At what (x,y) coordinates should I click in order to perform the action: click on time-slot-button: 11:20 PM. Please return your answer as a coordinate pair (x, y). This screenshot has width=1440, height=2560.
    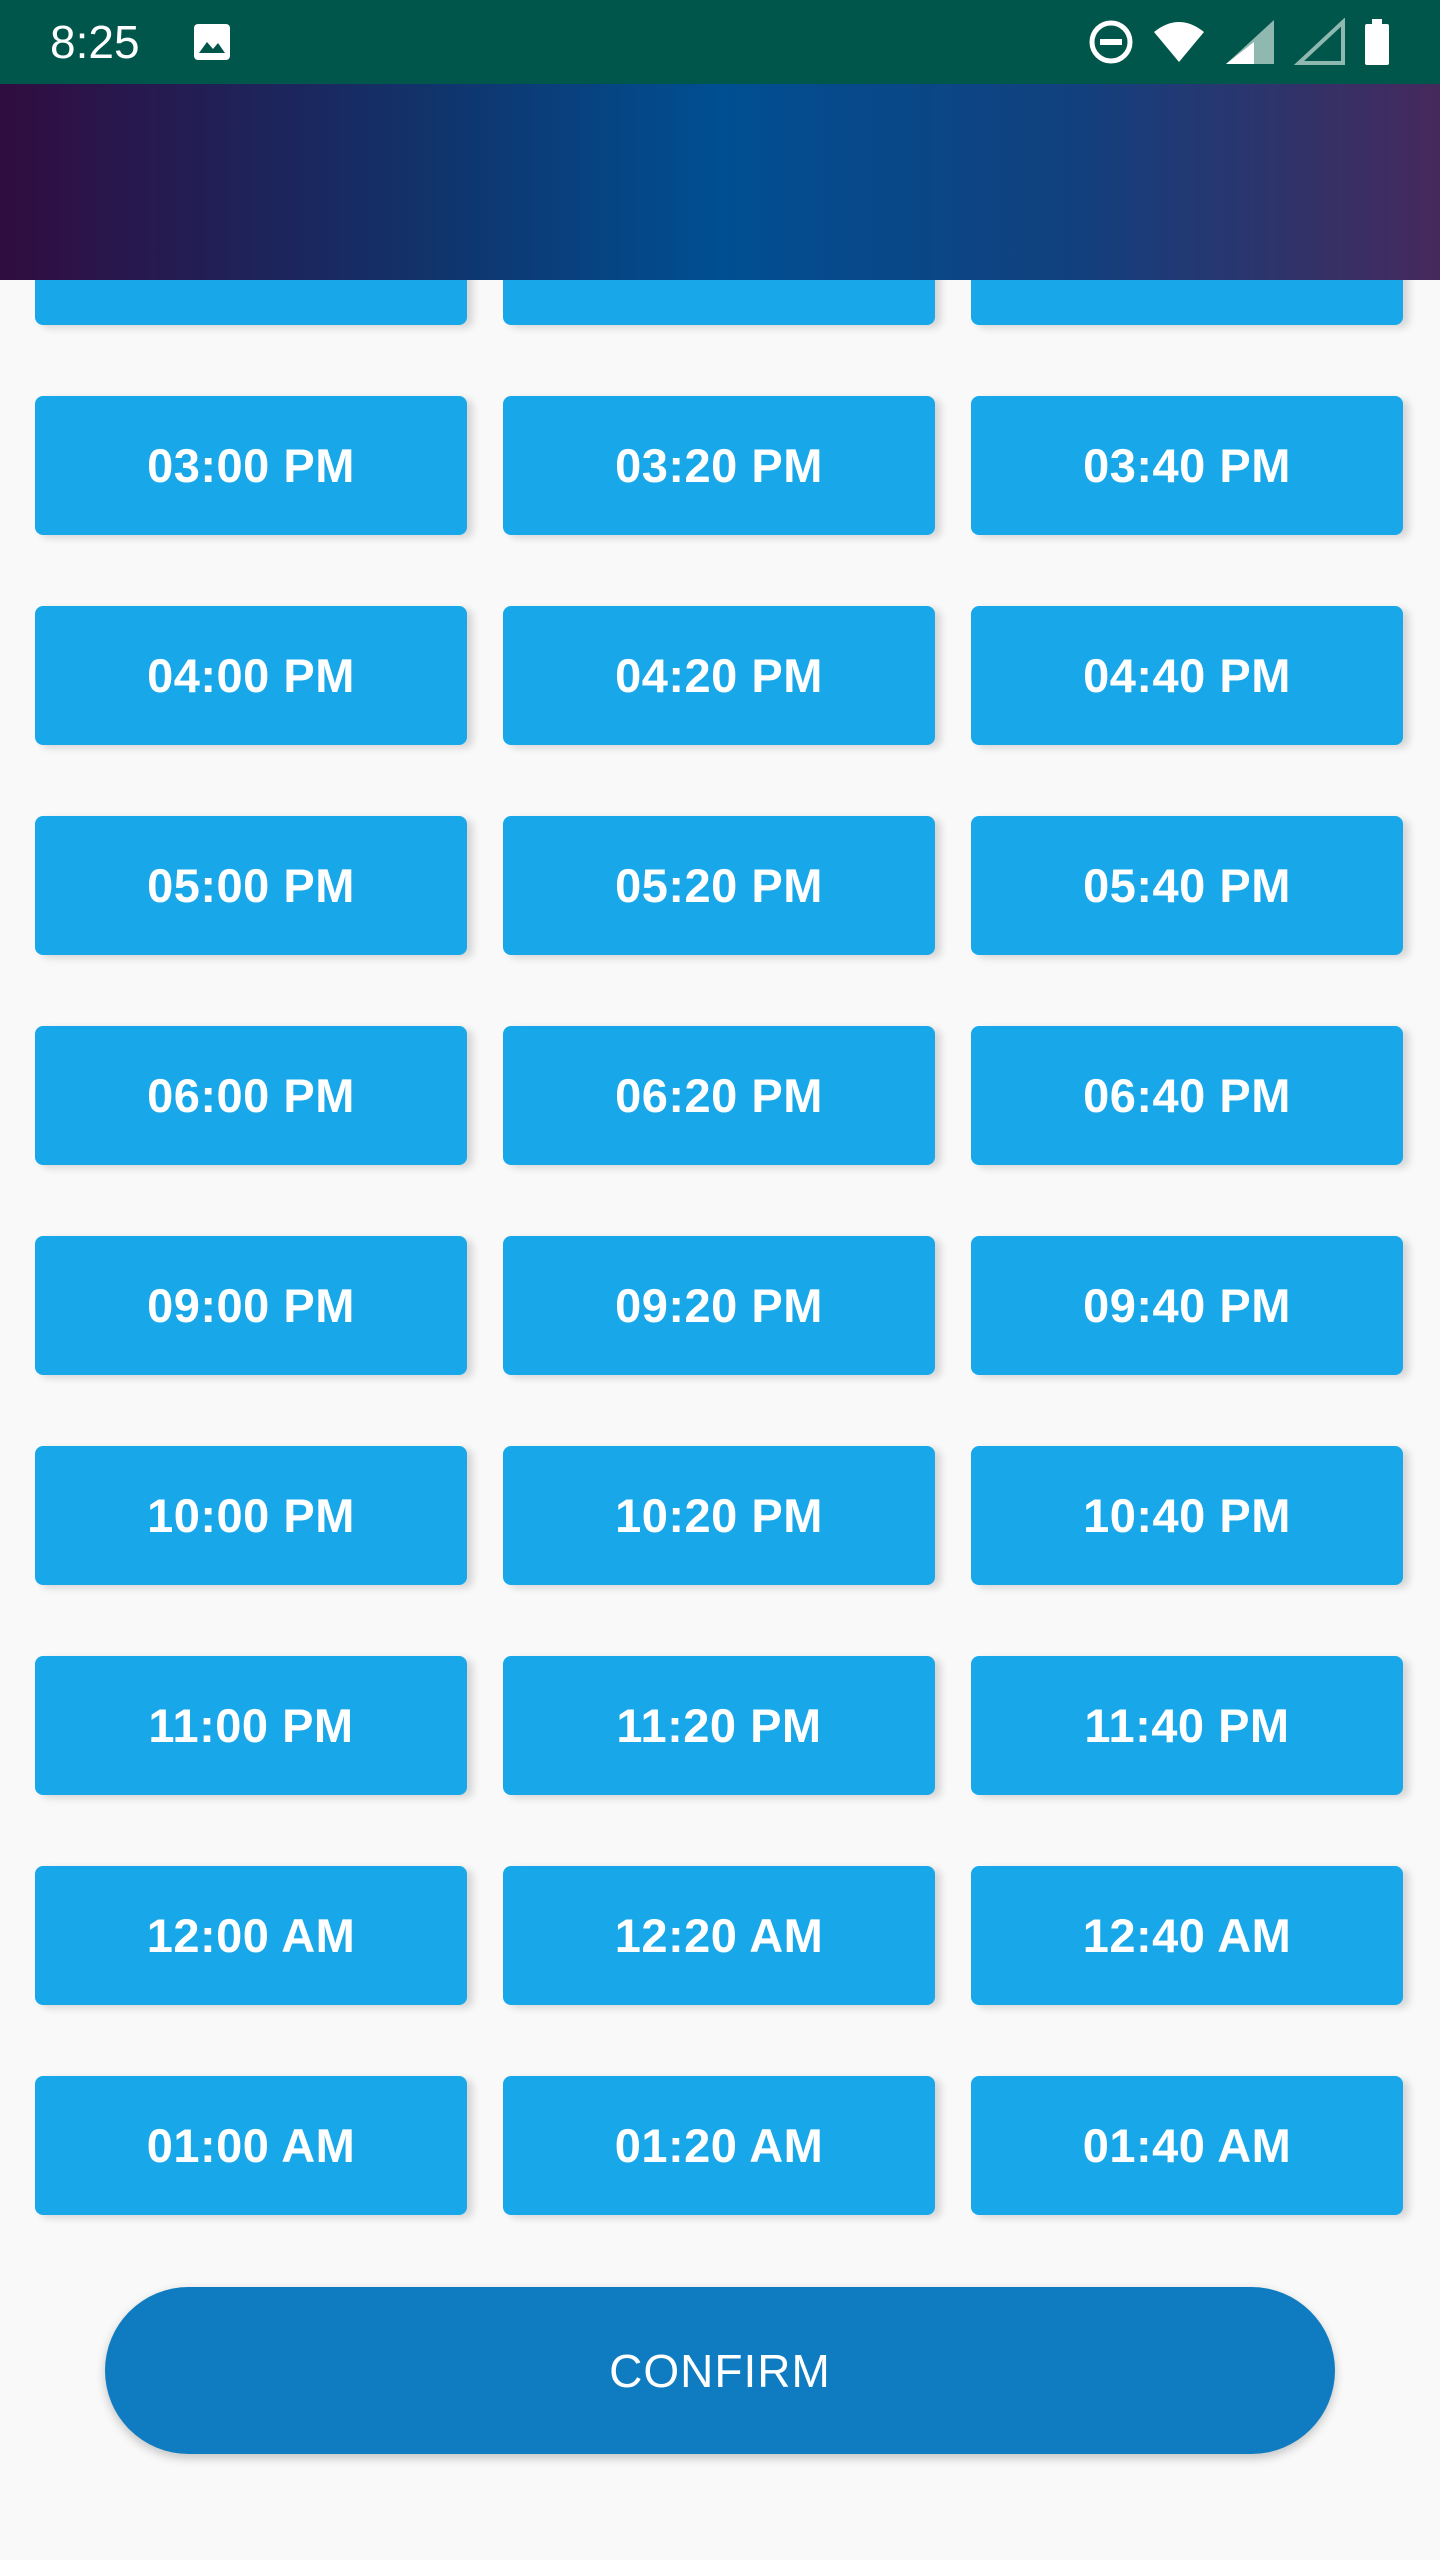
    Looking at the image, I should click on (719, 1725).